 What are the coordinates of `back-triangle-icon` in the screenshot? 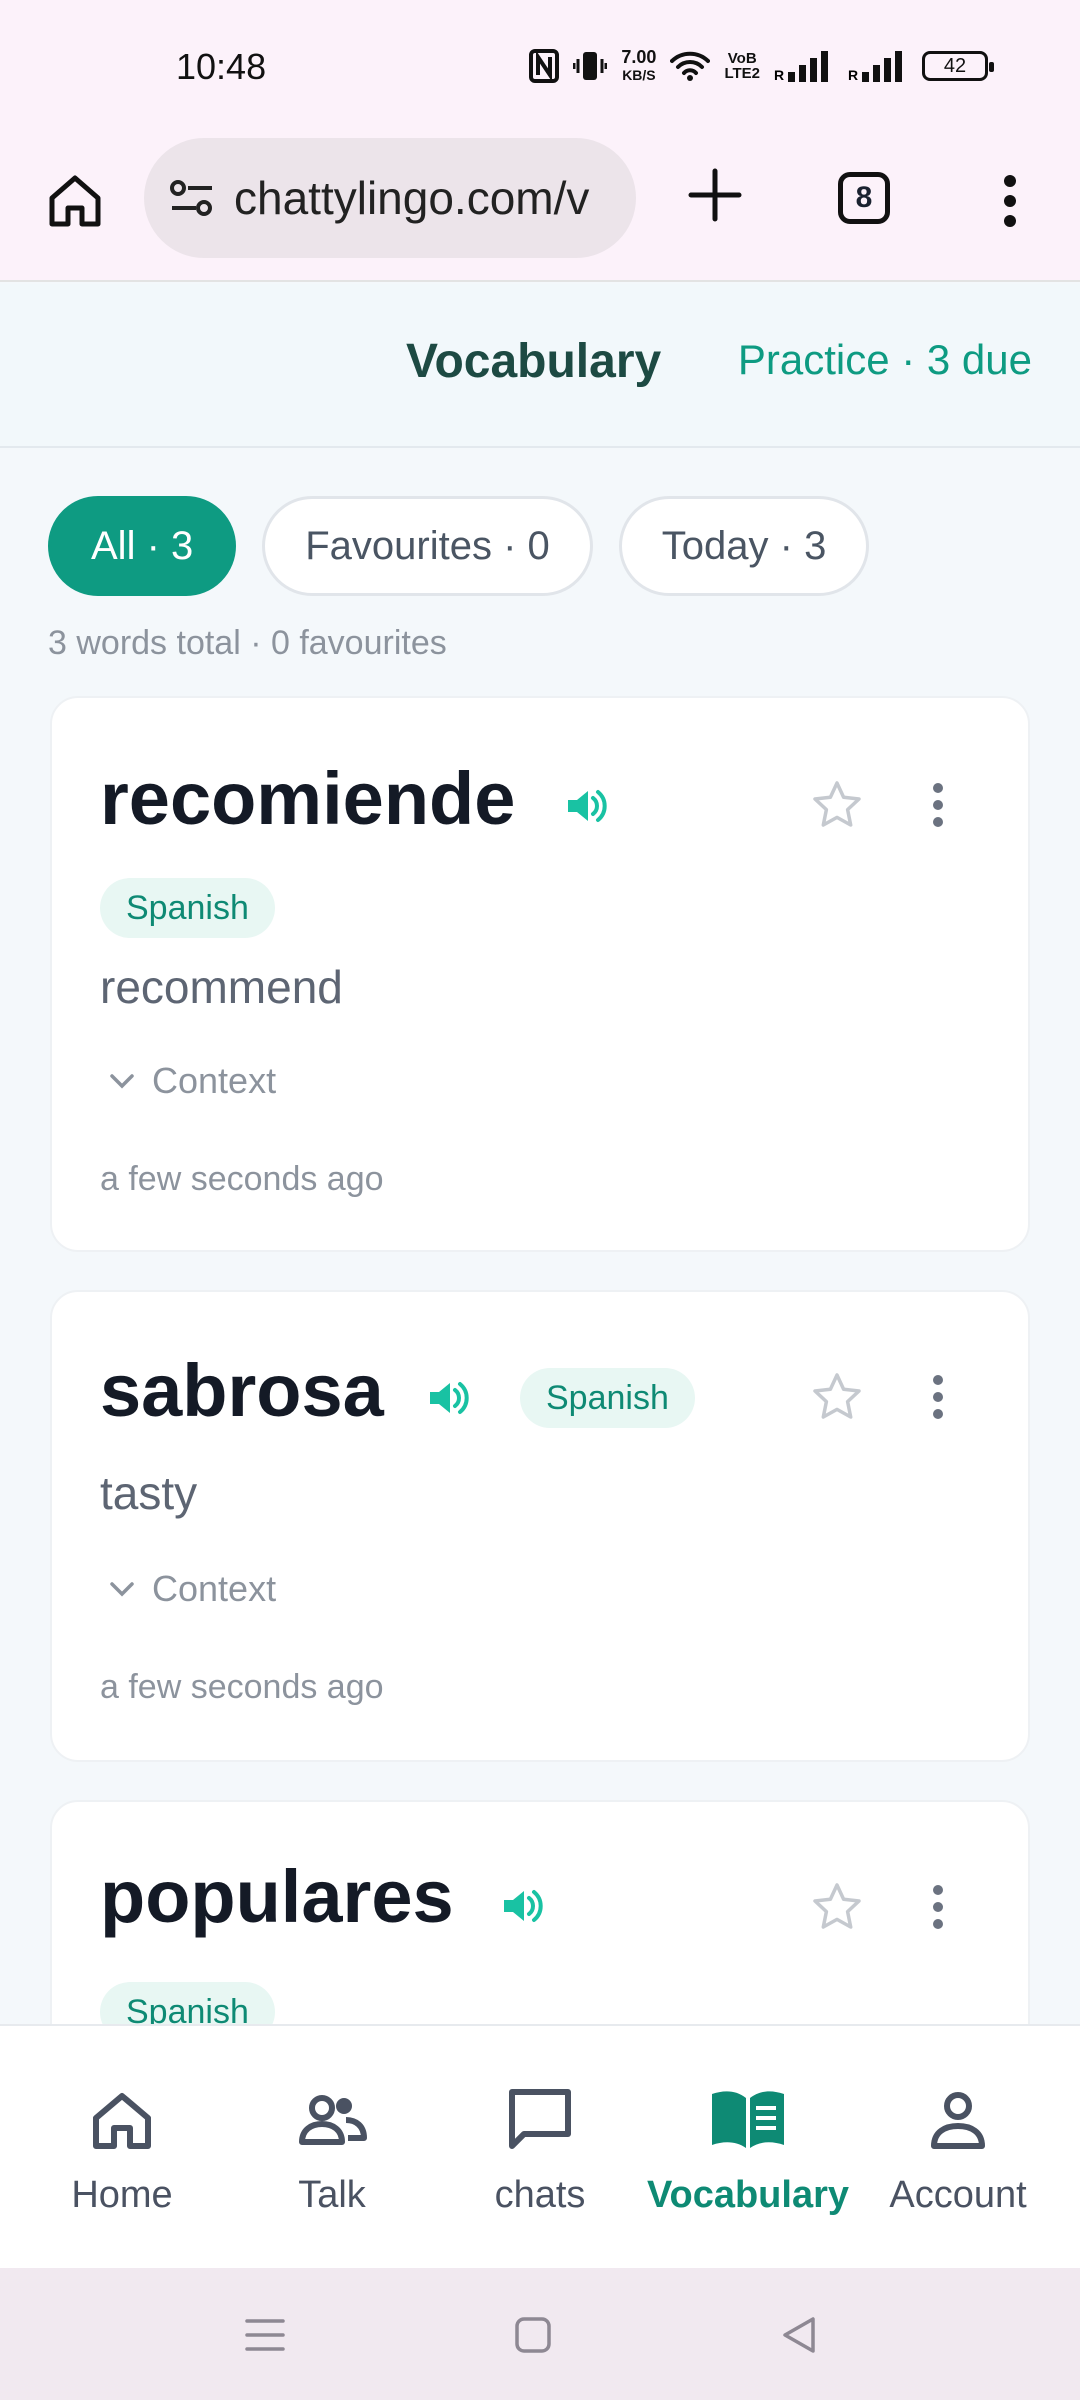 It's located at (799, 2335).